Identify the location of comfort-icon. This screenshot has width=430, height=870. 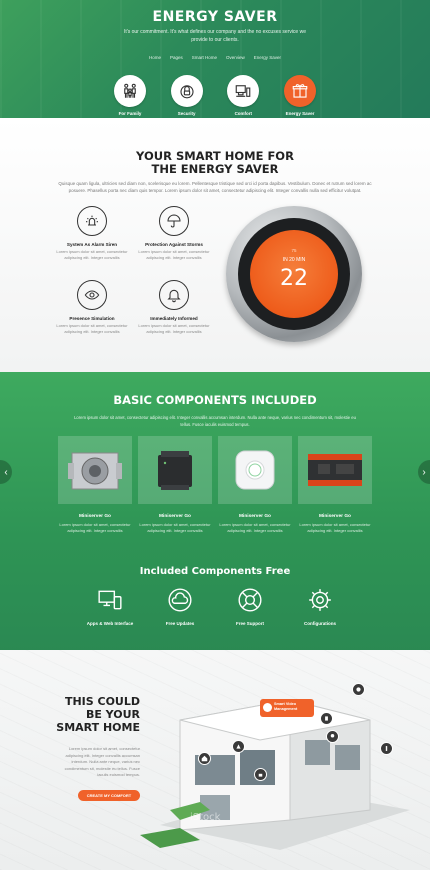
(243, 91).